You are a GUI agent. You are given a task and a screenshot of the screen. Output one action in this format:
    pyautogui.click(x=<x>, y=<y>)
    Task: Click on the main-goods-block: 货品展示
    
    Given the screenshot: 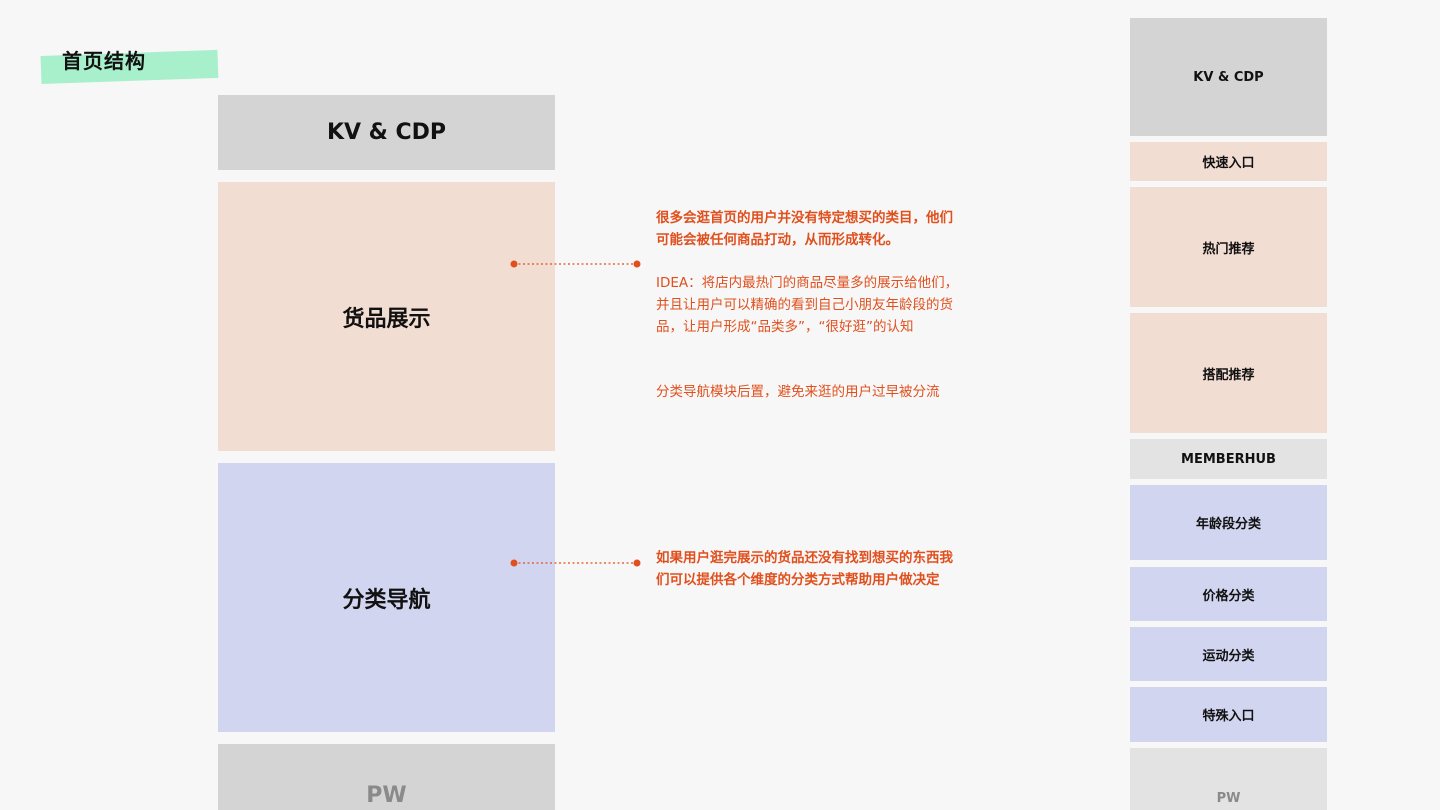 What is the action you would take?
    pyautogui.click(x=386, y=316)
    